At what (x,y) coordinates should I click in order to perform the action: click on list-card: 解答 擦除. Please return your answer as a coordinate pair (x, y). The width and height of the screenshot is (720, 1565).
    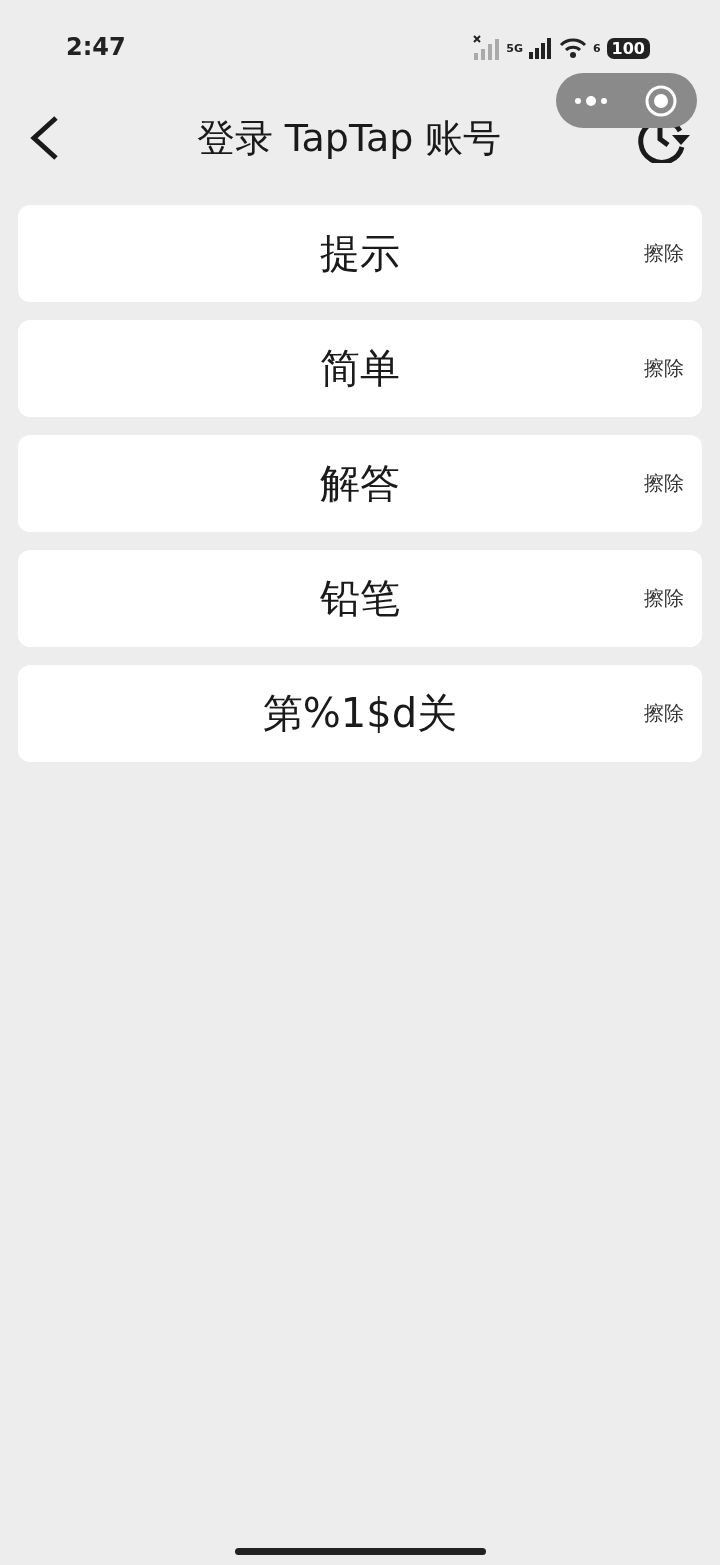
    Looking at the image, I should click on (360, 483).